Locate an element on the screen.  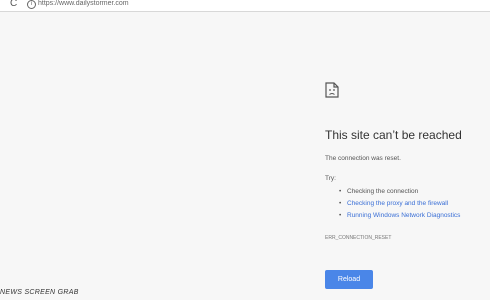
image-caption: NEWS SCREEN GRAB is located at coordinates (39, 292).